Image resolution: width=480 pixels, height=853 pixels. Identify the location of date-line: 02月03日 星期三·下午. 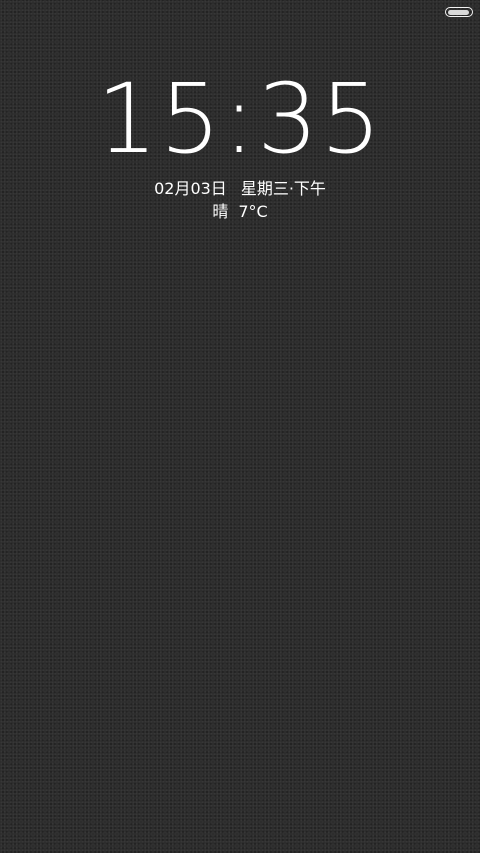
(240, 189).